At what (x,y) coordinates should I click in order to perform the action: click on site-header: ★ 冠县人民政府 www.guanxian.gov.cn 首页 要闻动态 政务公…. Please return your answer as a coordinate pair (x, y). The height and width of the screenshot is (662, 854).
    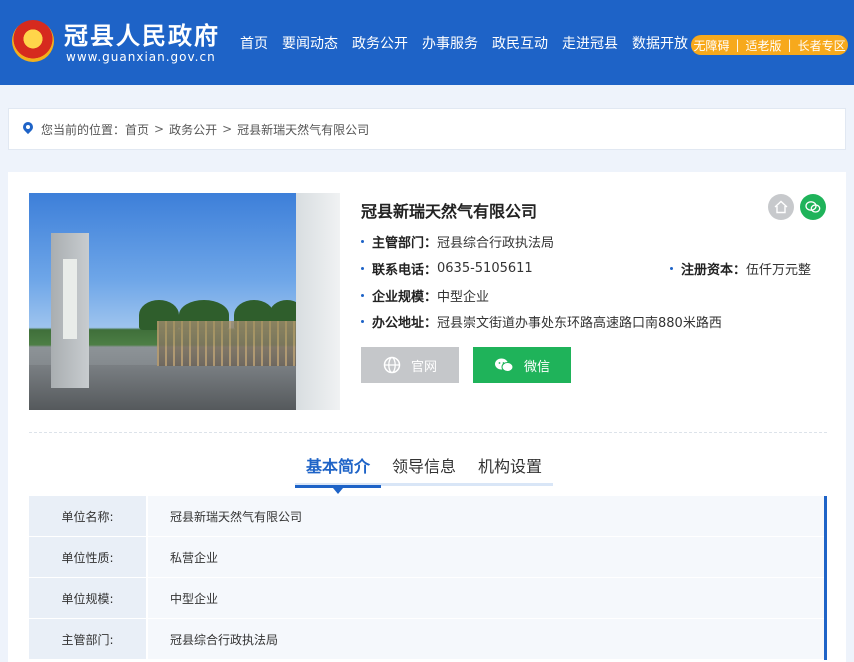
    Looking at the image, I should click on (427, 42).